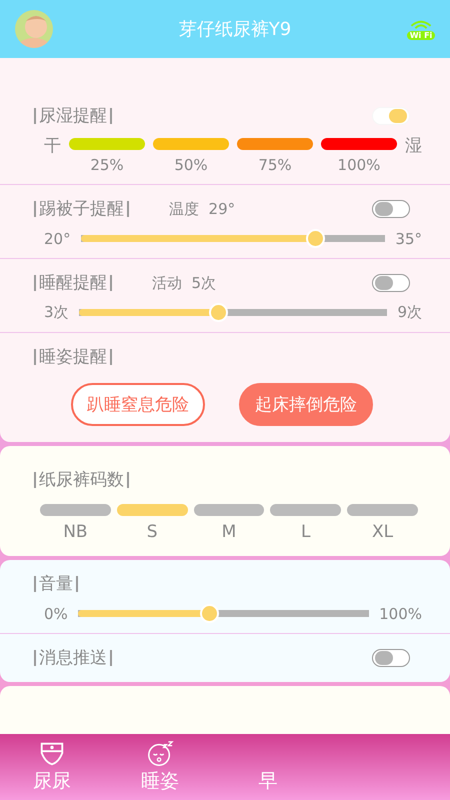  I want to click on size-label: S, so click(152, 532).